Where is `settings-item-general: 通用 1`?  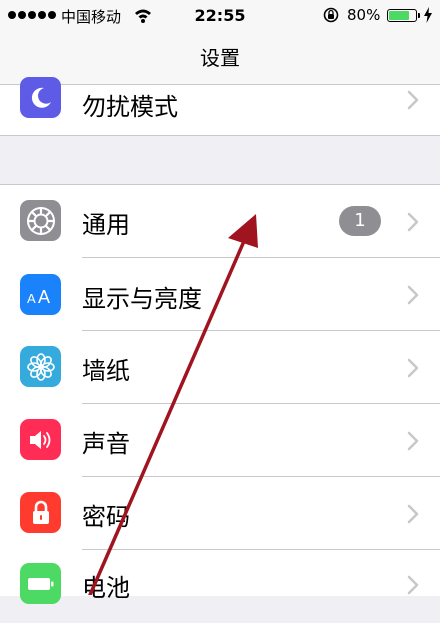
settings-item-general: 通用 1 is located at coordinates (220, 221).